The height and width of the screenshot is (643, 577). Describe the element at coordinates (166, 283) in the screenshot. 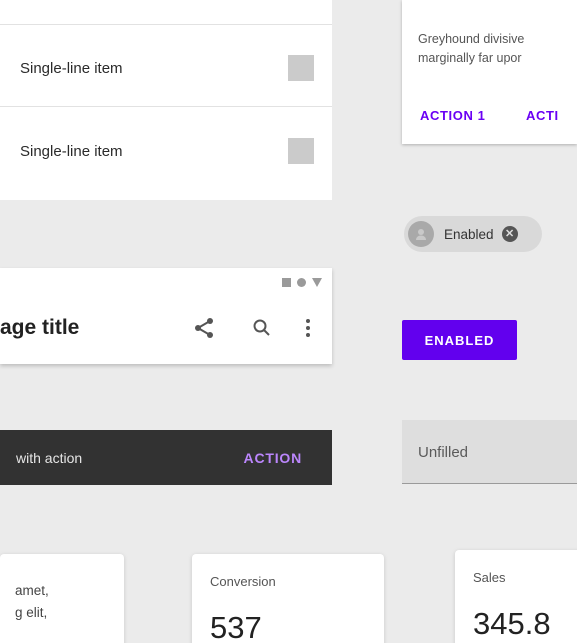

I see `status-bar` at that location.